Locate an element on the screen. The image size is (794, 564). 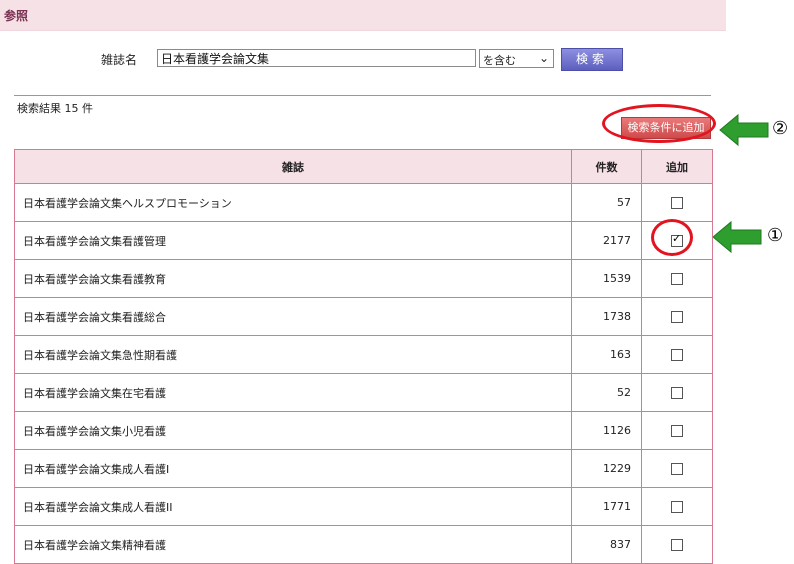
table-row: 日本看護学会論文集精神看護 837 is located at coordinates (363, 544).